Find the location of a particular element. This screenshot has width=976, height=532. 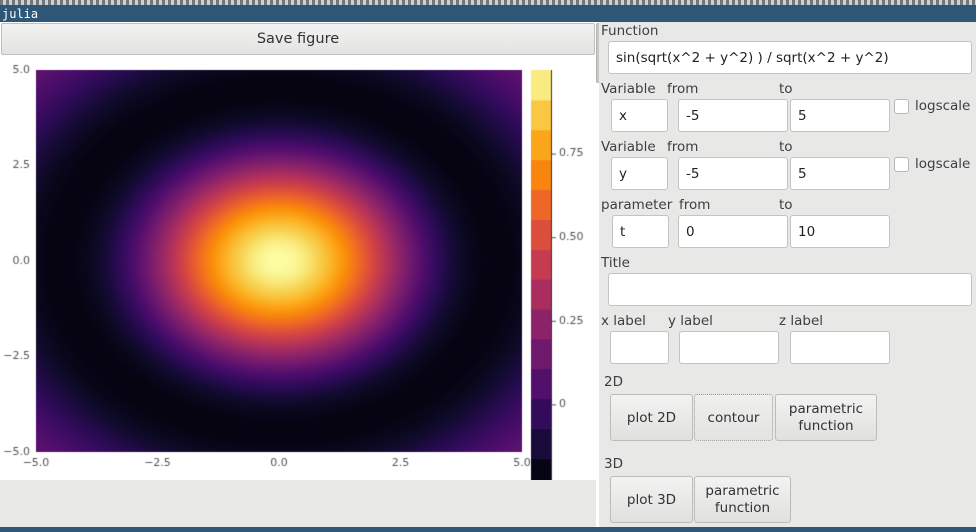

z-label-input is located at coordinates (840, 347).